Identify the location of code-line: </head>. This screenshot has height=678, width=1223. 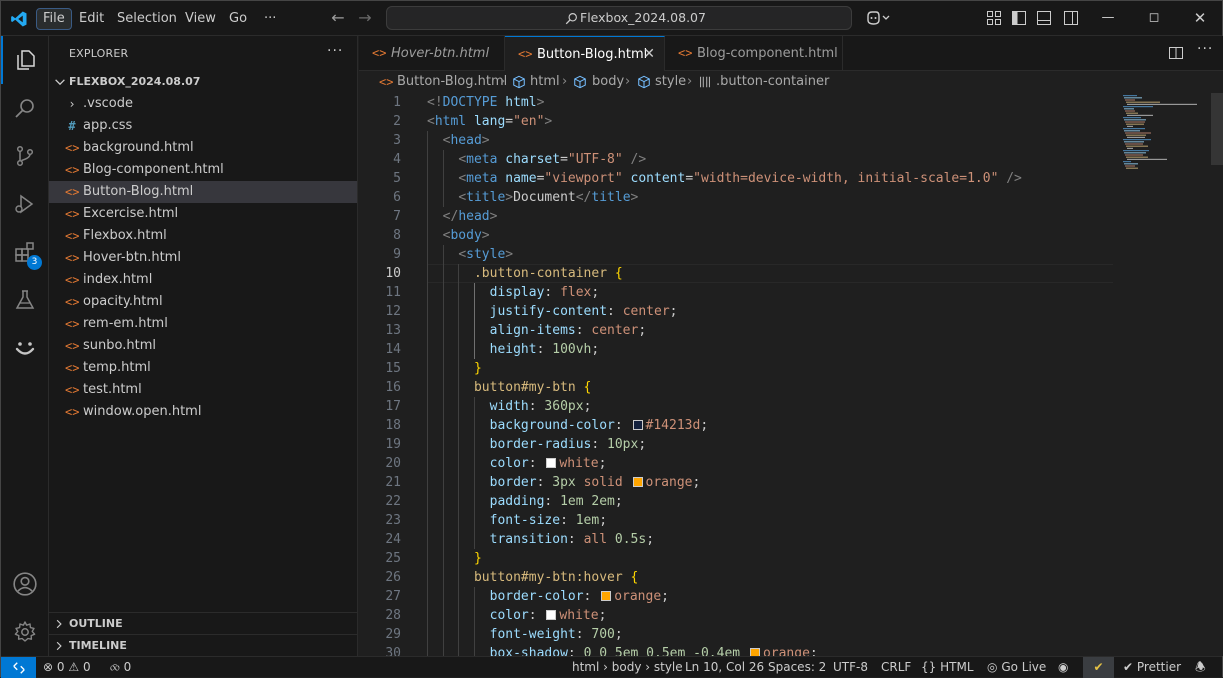
(462, 216).